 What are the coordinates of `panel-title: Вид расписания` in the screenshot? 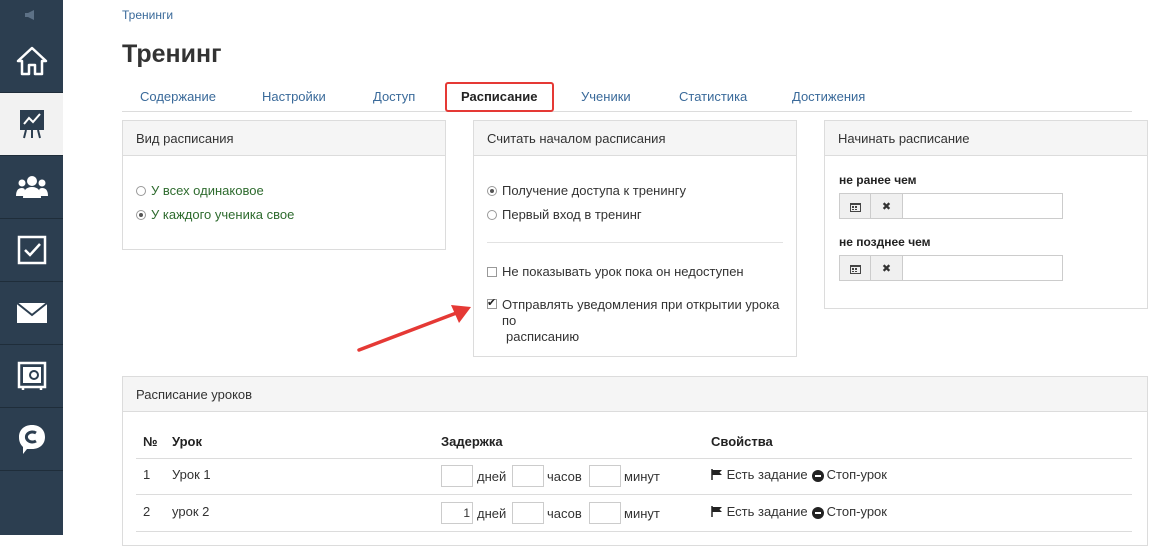 It's located at (284, 138).